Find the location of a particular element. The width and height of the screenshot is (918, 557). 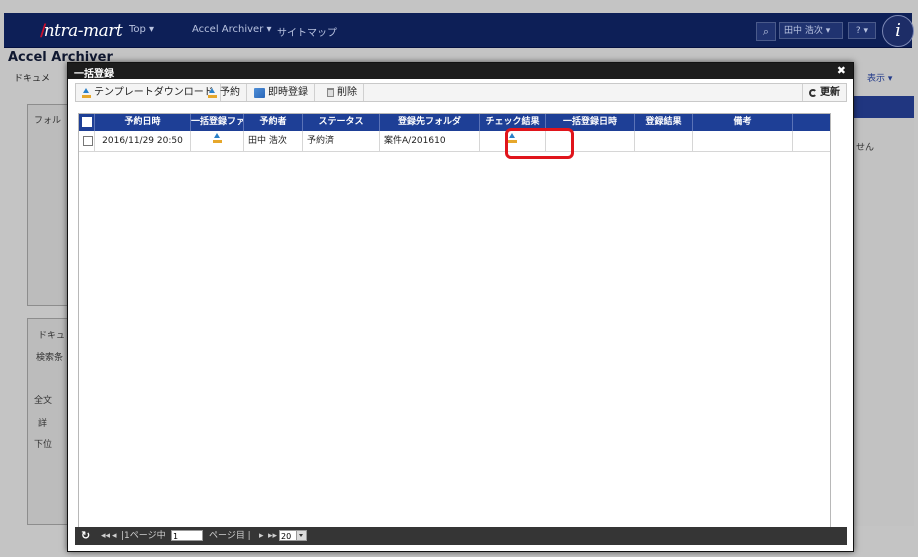

help-menu: ? ▾ is located at coordinates (862, 30).